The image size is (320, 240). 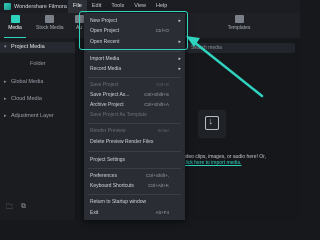 What do you see at coordinates (162, 84) in the screenshot?
I see `shortcut-text: Ctrl+S` at bounding box center [162, 84].